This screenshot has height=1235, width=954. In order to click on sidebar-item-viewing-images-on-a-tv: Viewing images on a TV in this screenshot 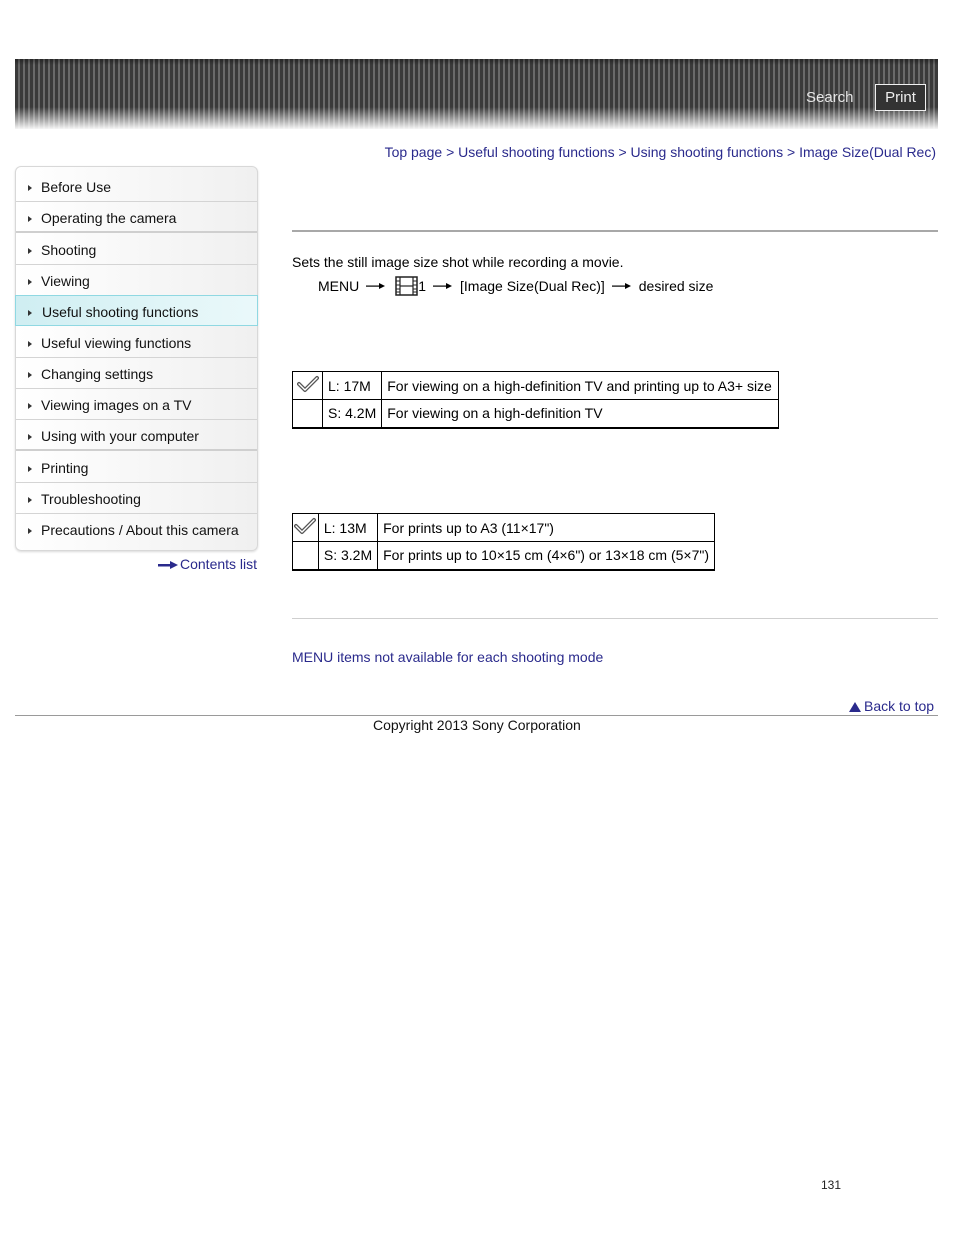, I will do `click(136, 404)`.